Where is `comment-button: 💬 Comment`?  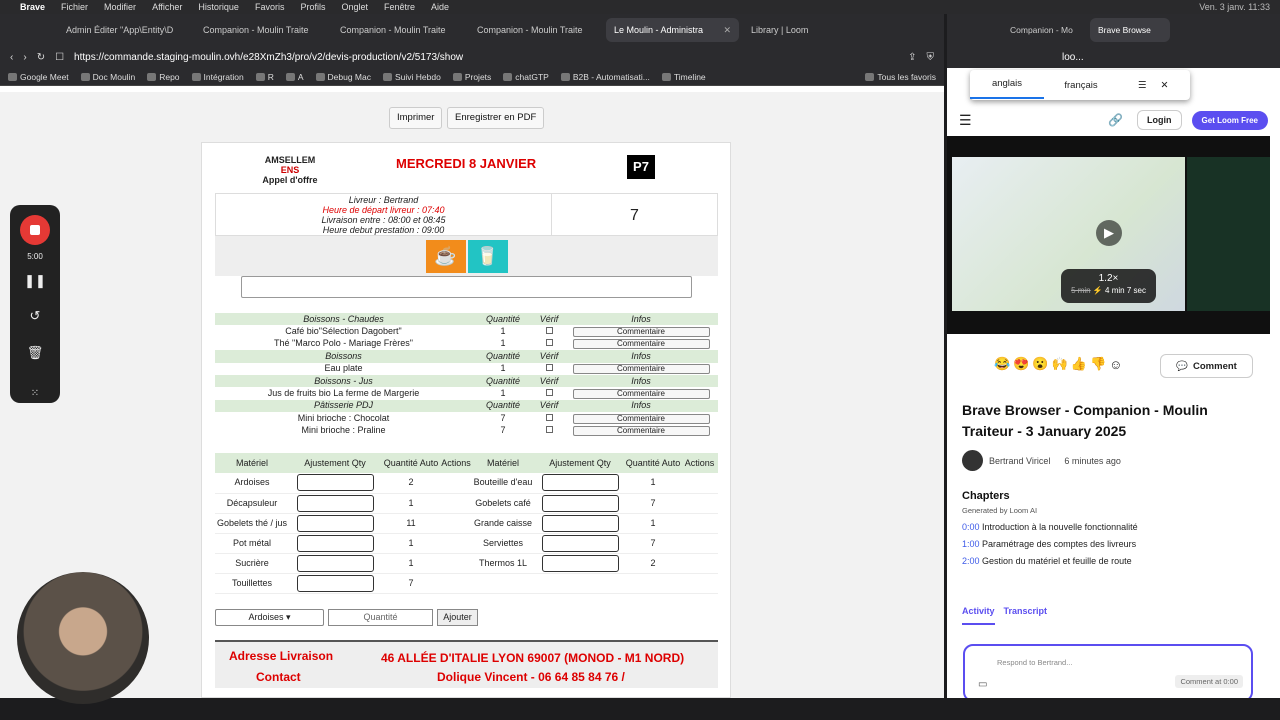
comment-button: 💬 Comment is located at coordinates (1206, 366).